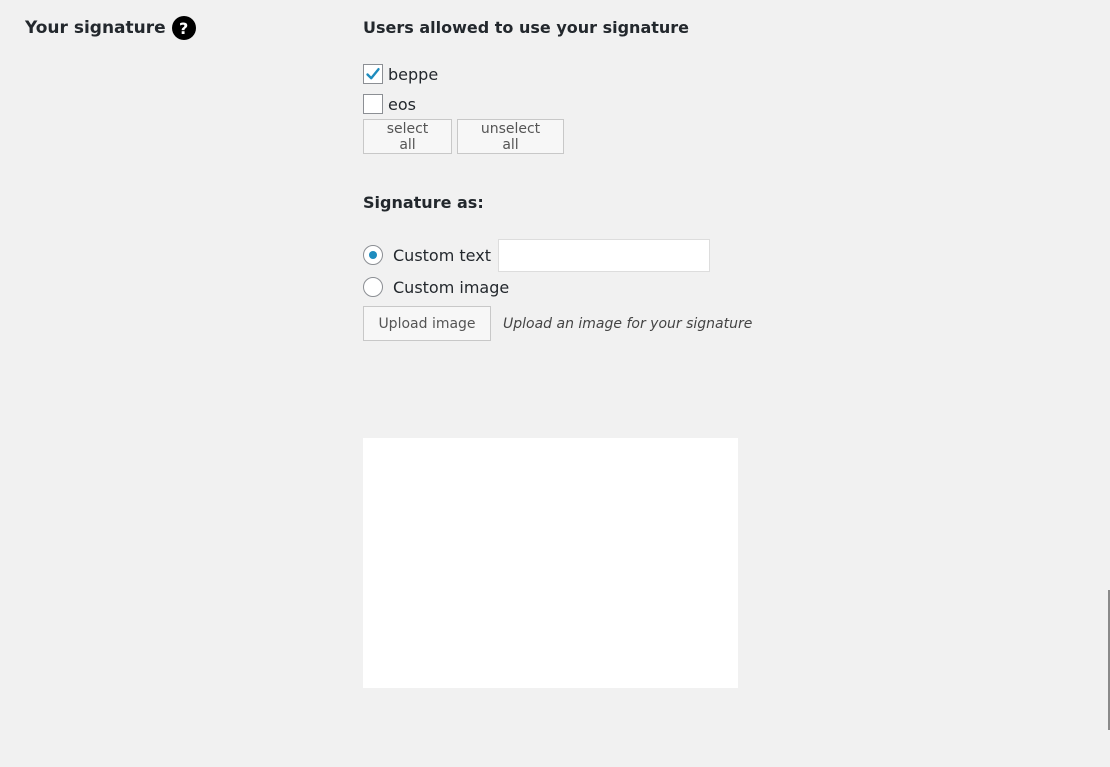 This screenshot has height=767, width=1110. Describe the element at coordinates (463, 74) in the screenshot. I see `user-row-beppe: beppe` at that location.